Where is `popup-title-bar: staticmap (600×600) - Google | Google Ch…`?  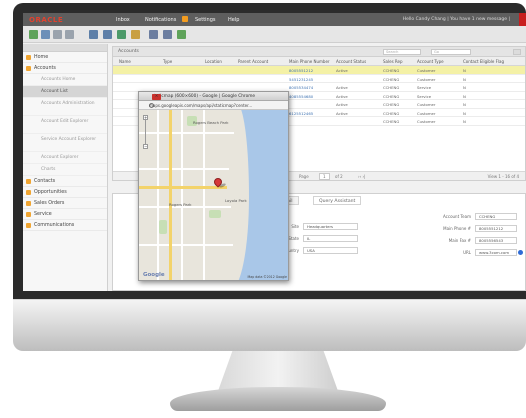
popup-title-bar: staticmap (600×600) - Google | Google Ch… is located at coordinates (213, 96).